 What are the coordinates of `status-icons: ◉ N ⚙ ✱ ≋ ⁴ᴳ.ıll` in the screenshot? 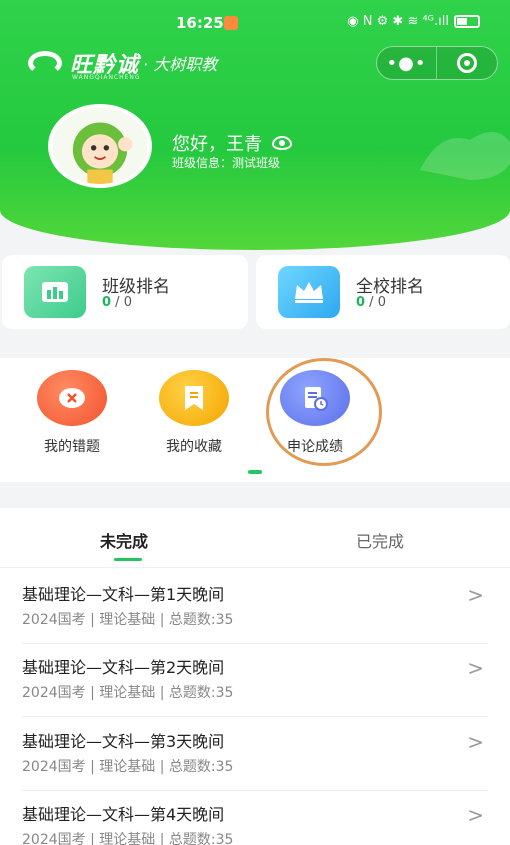 It's located at (413, 21).